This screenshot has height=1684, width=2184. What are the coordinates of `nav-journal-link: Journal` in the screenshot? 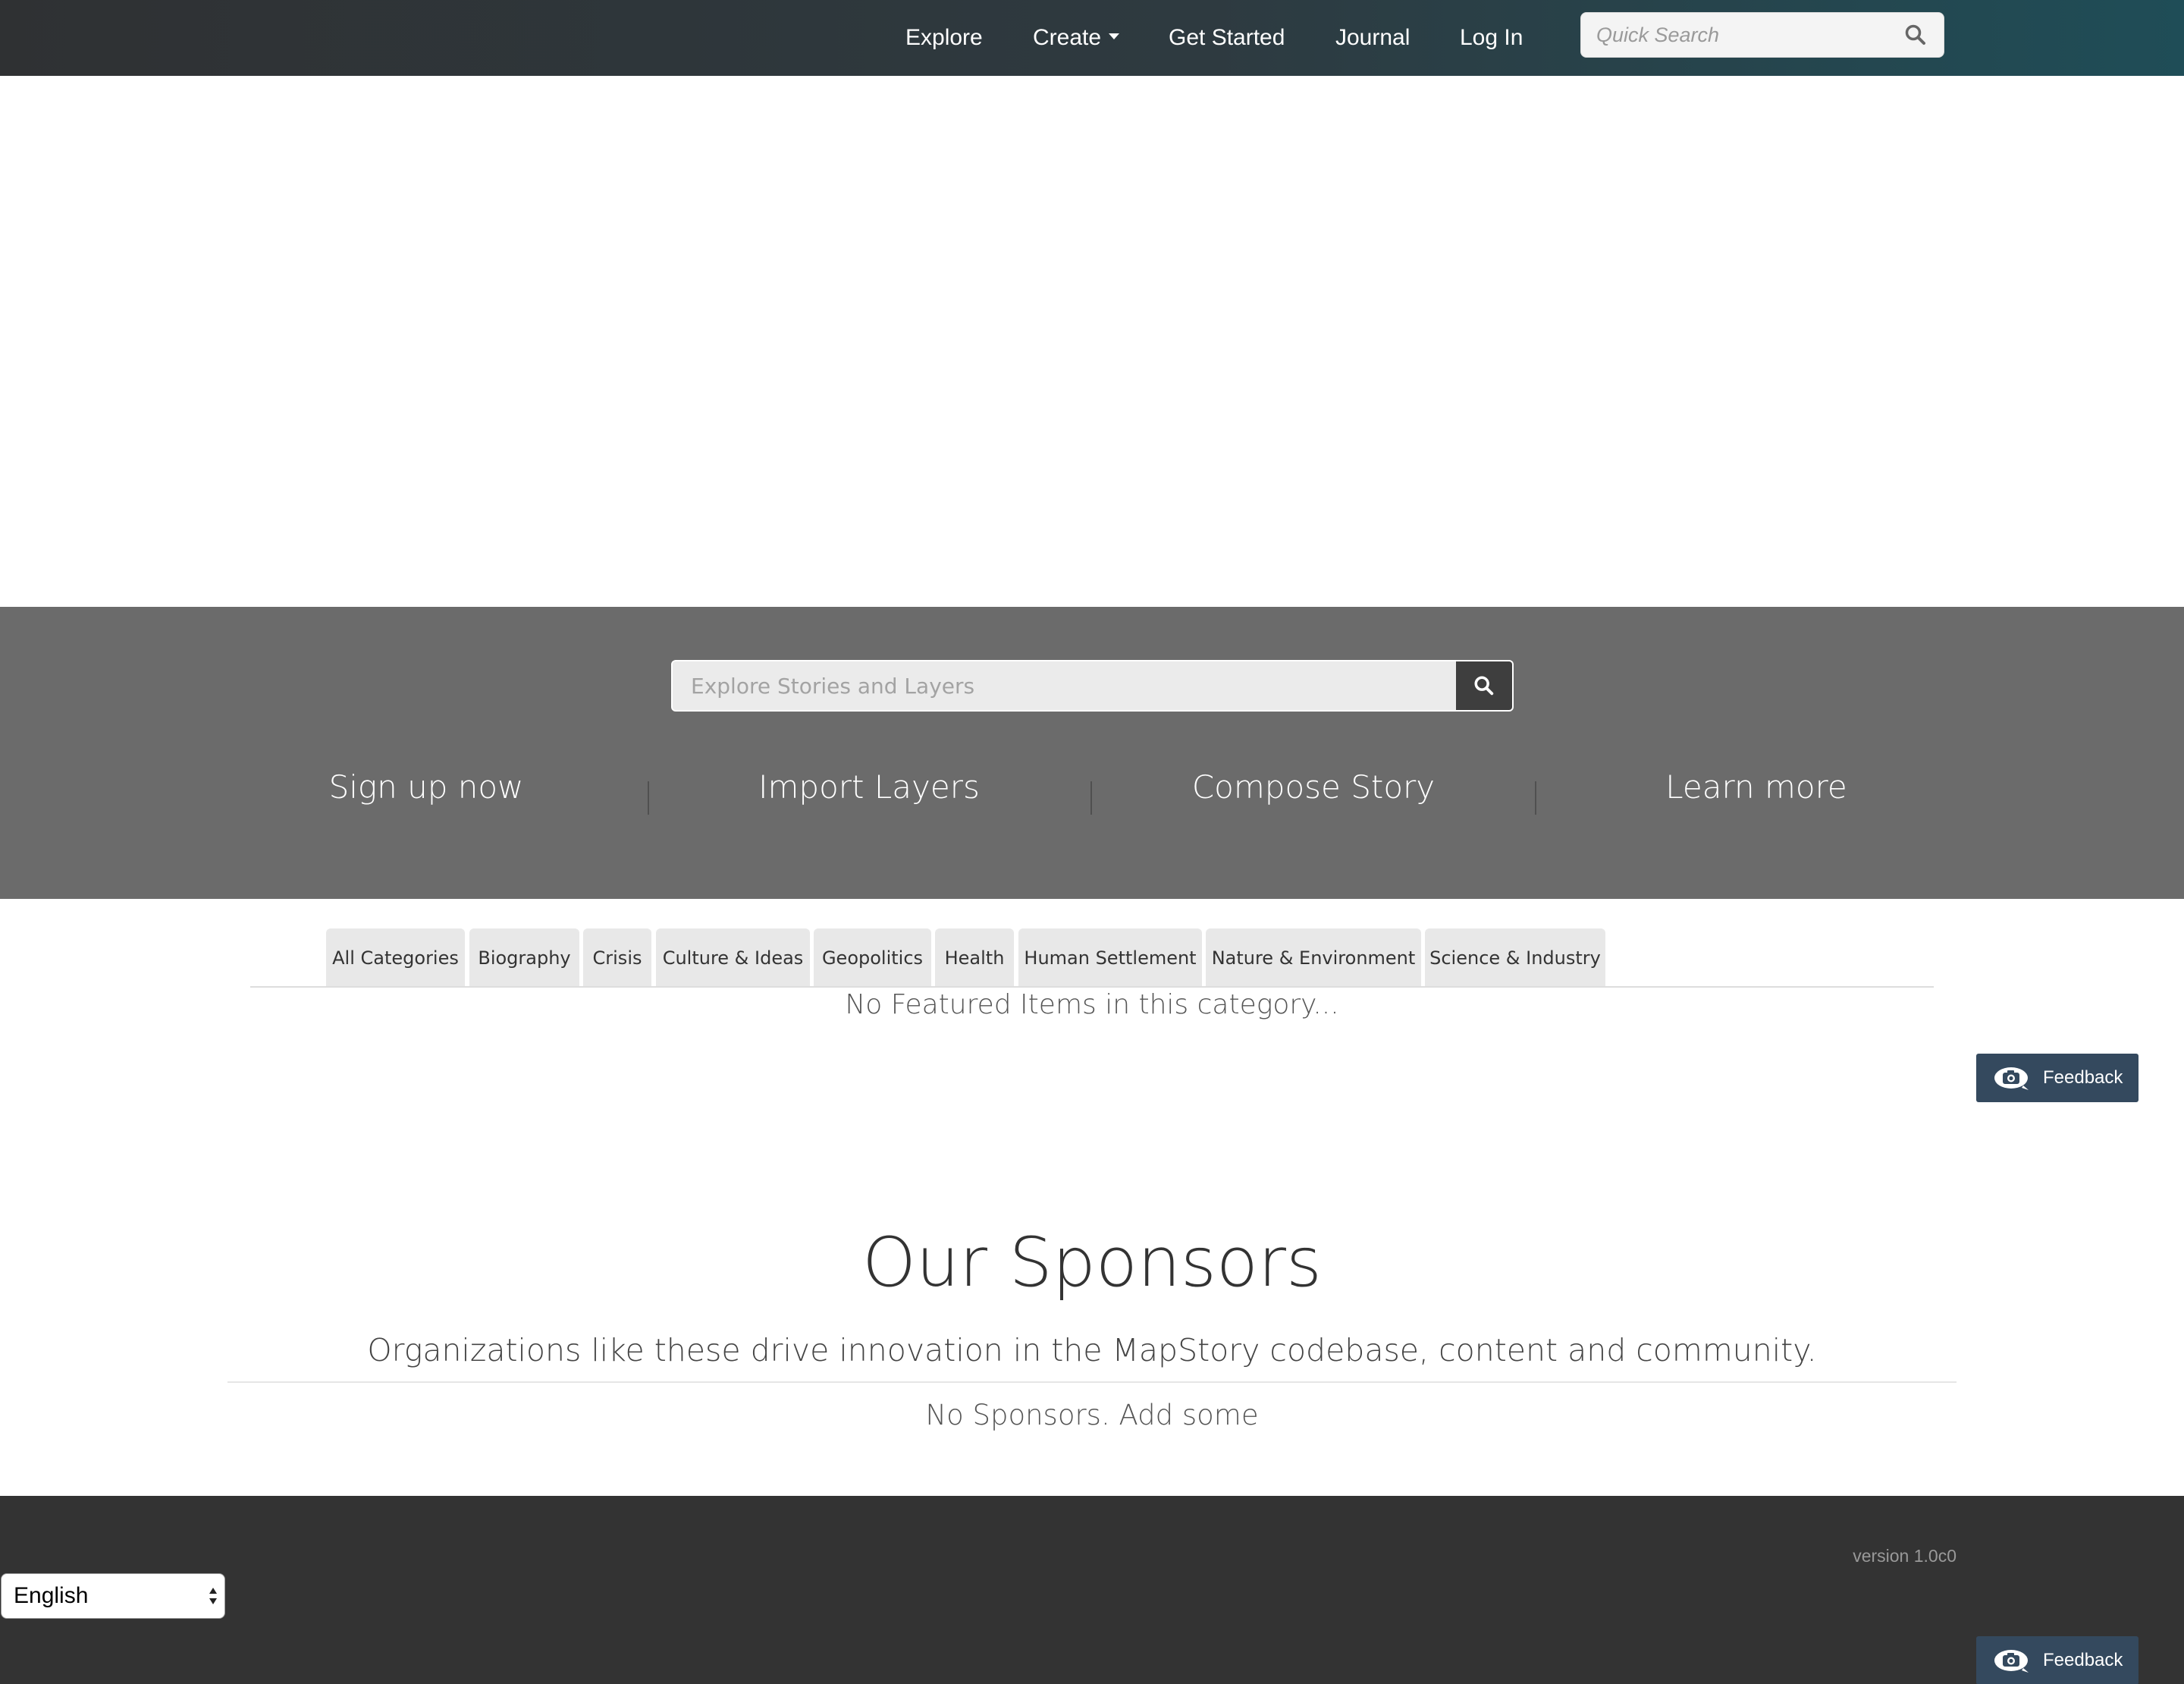 It's located at (1372, 38).